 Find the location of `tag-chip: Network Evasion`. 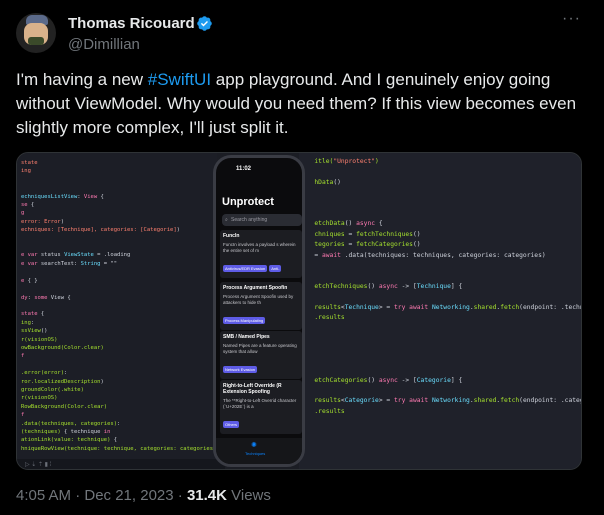

tag-chip: Network Evasion is located at coordinates (240, 369).